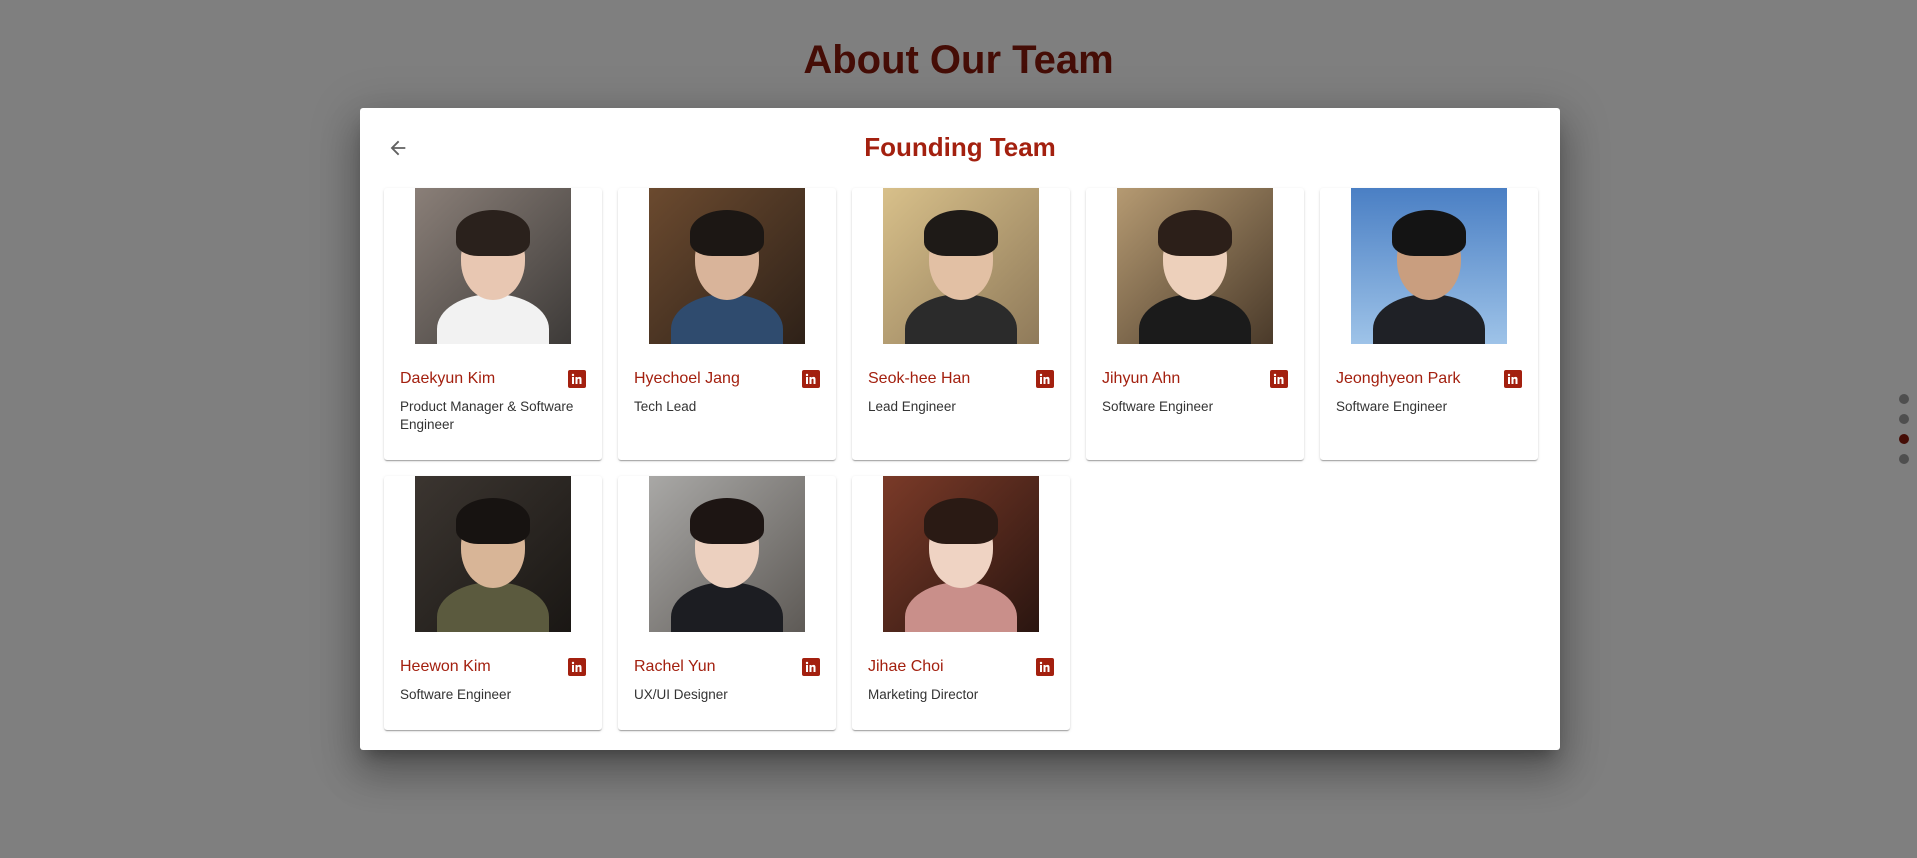  I want to click on team-member-card: Jihae Choi Marketing Director, so click(961, 603).